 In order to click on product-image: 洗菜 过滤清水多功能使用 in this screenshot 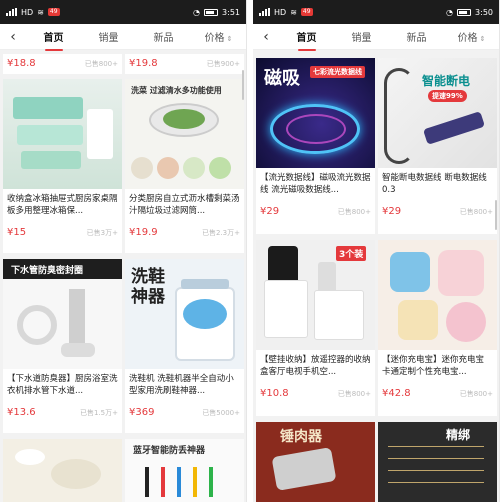, I will do `click(184, 134)`.